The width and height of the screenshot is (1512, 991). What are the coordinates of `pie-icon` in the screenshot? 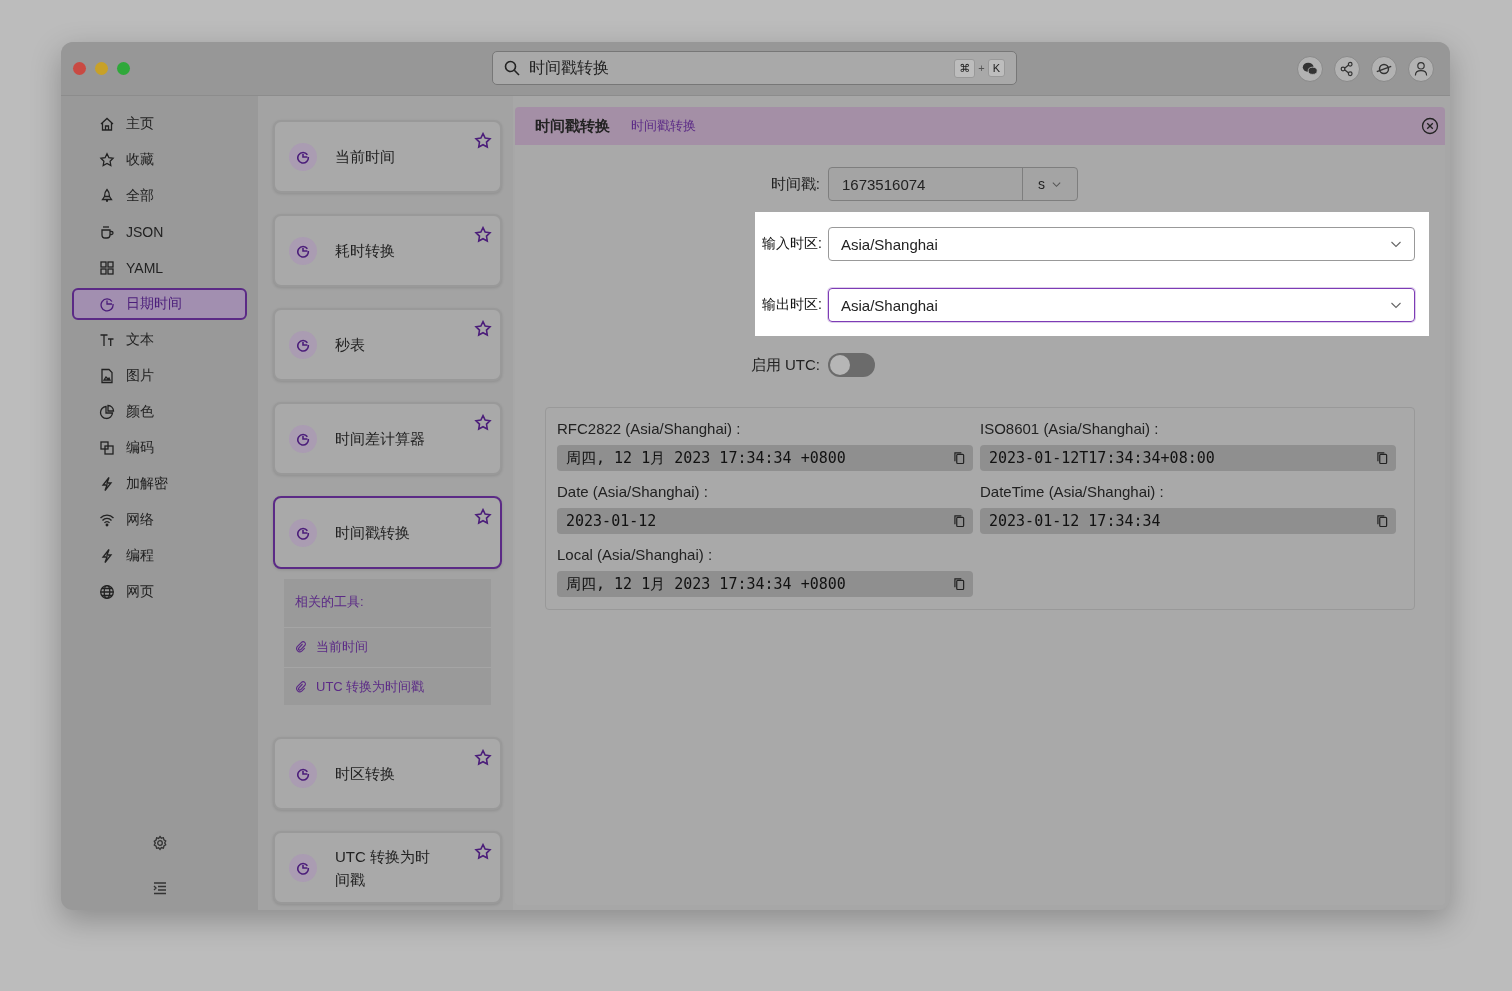 It's located at (107, 412).